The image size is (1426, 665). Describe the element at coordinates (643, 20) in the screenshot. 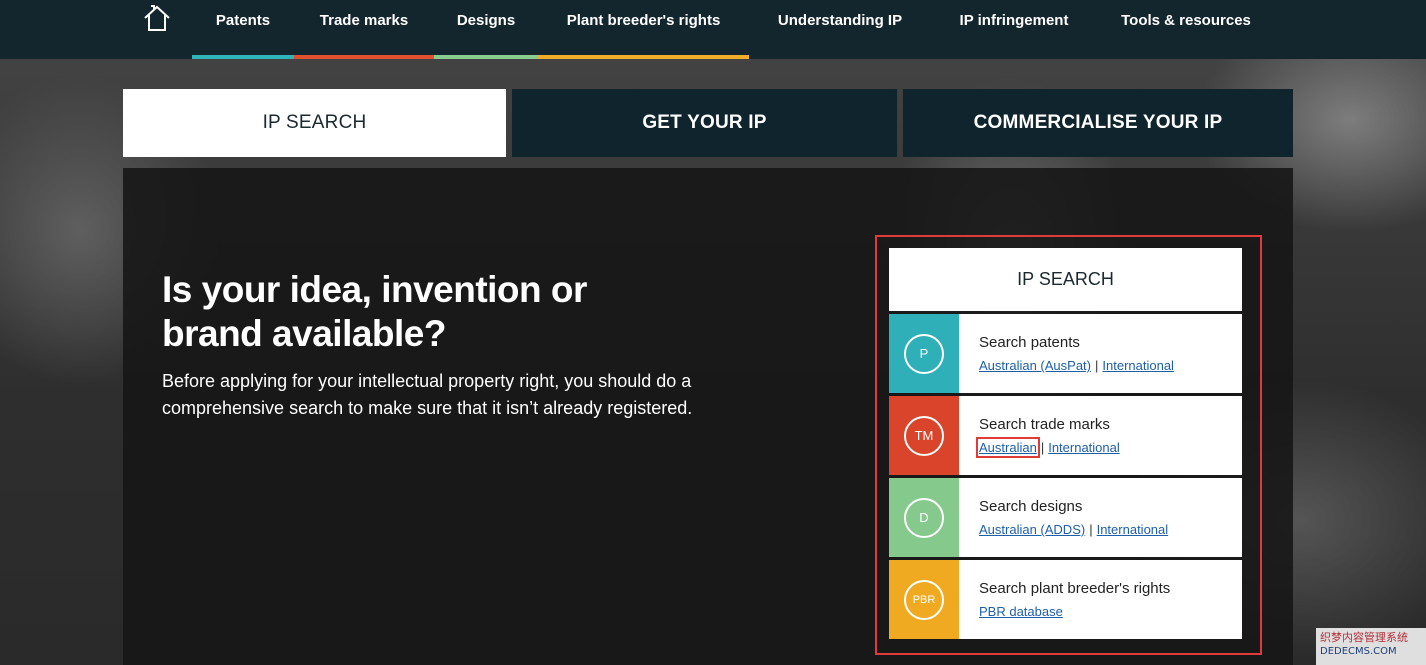

I see `nav-item-label: Plant breeder's rights` at that location.